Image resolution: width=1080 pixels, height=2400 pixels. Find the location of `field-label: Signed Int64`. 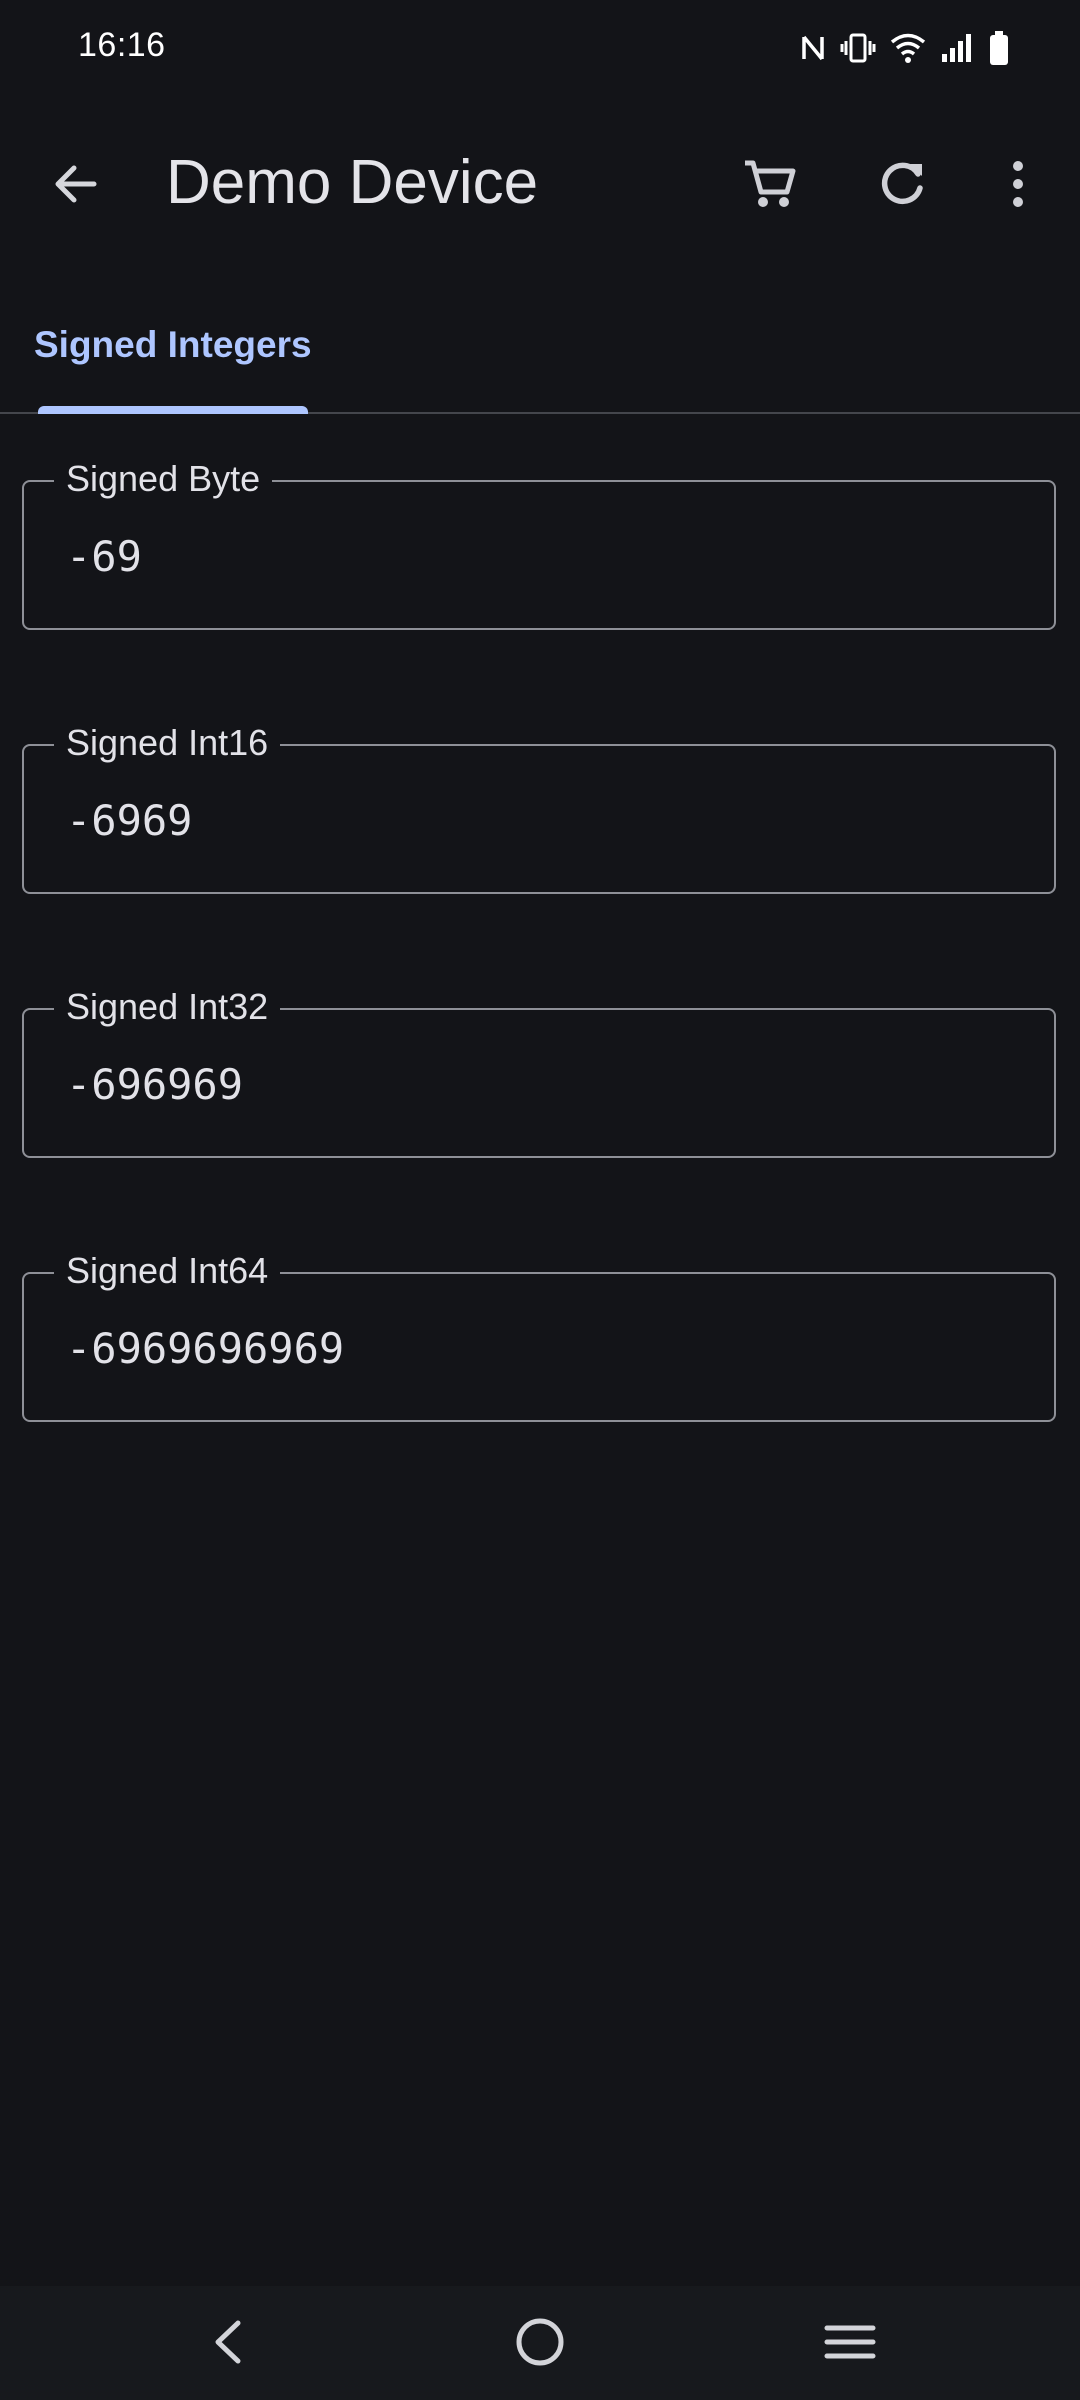

field-label: Signed Int64 is located at coordinates (167, 1271).